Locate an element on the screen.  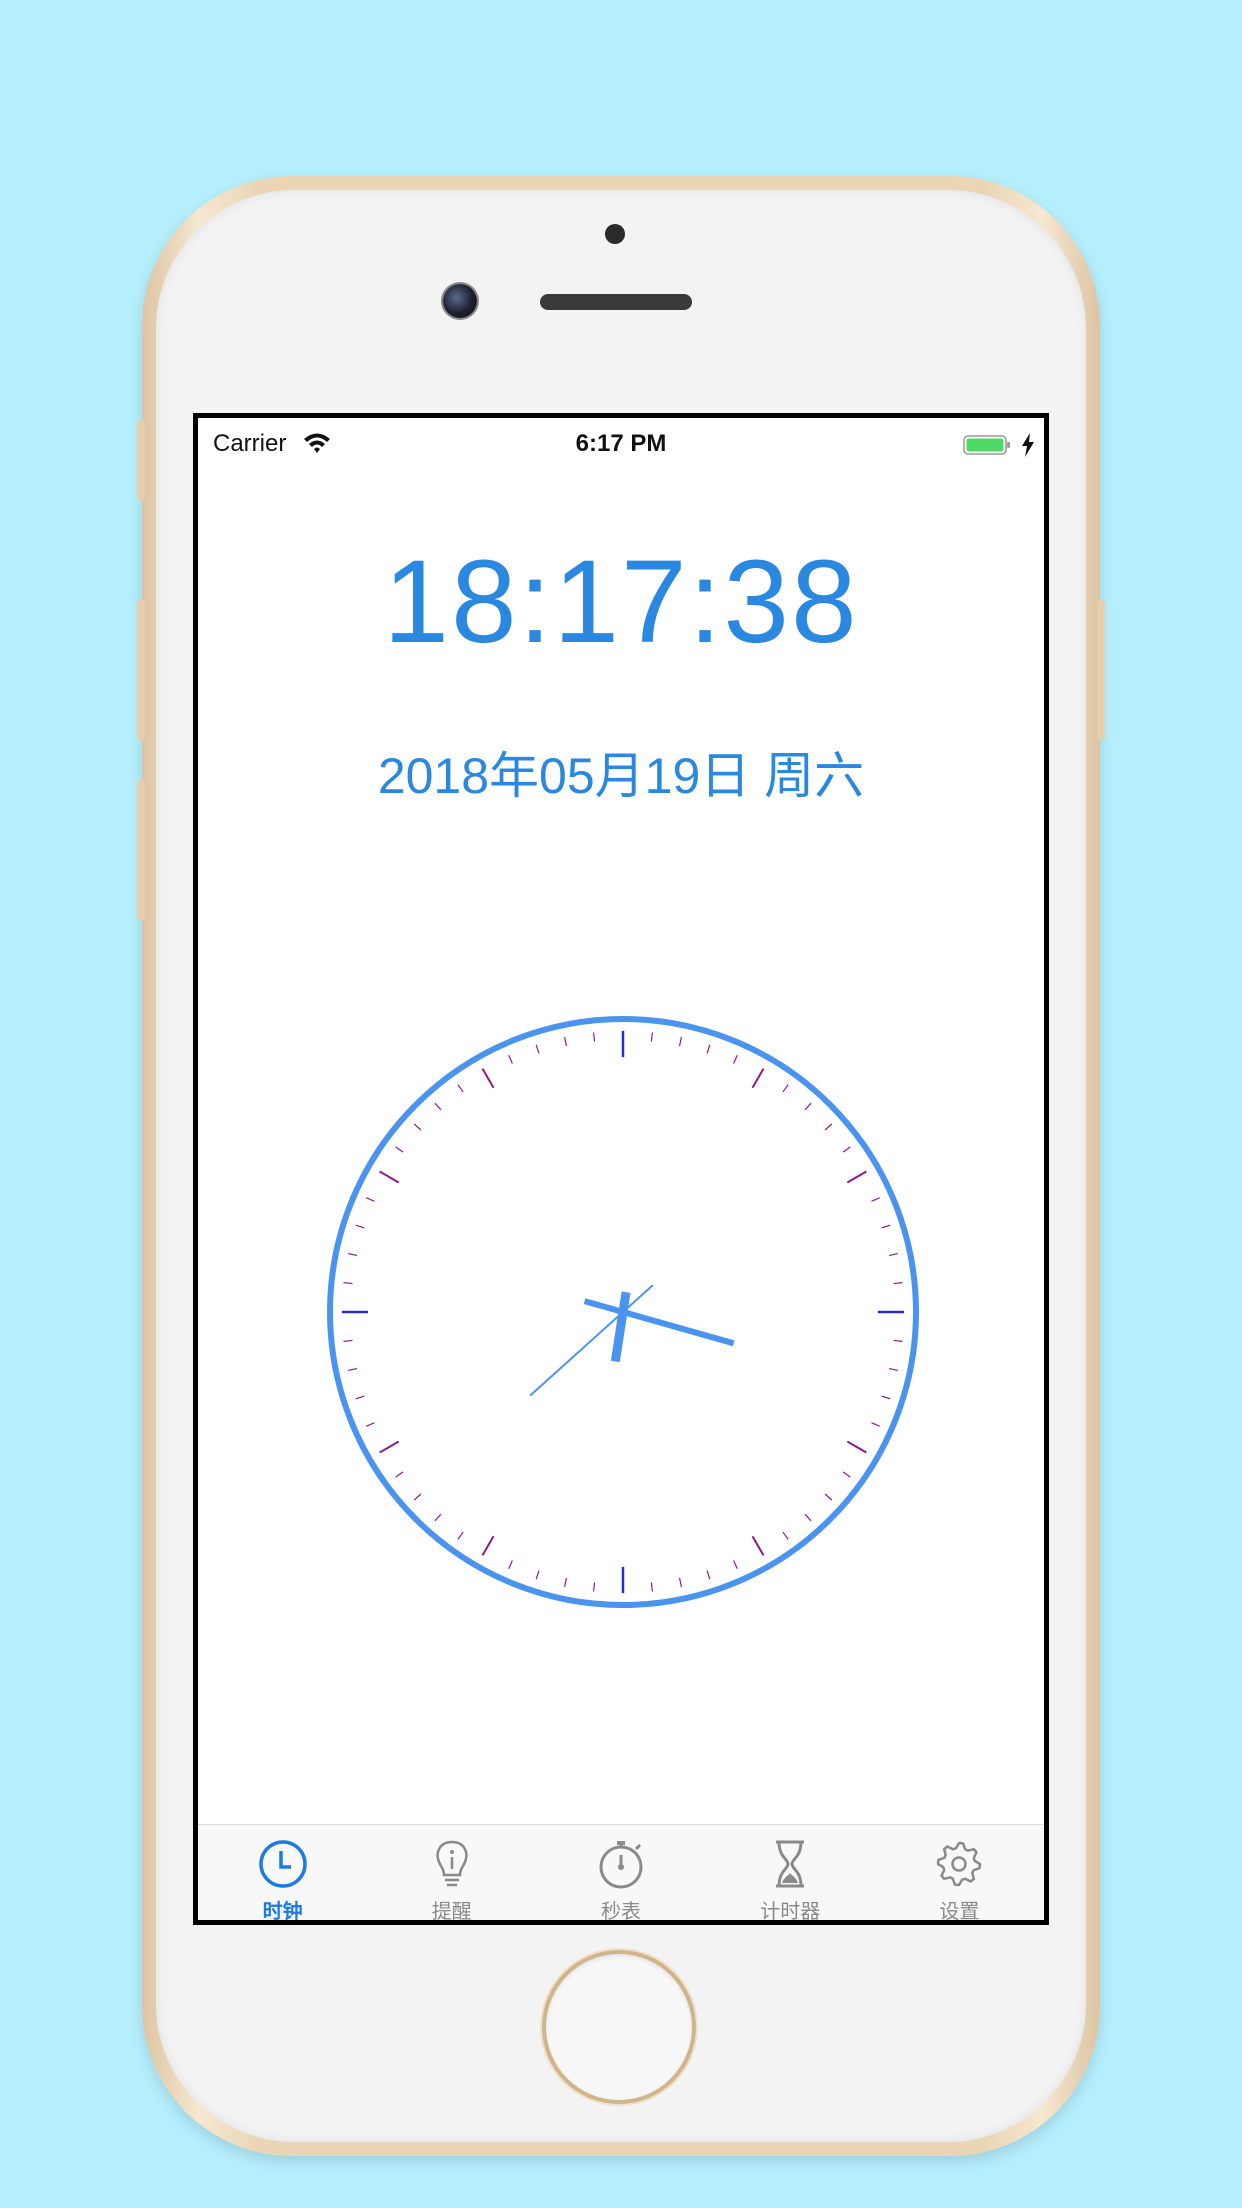
power-button is located at coordinates (1101, 670).